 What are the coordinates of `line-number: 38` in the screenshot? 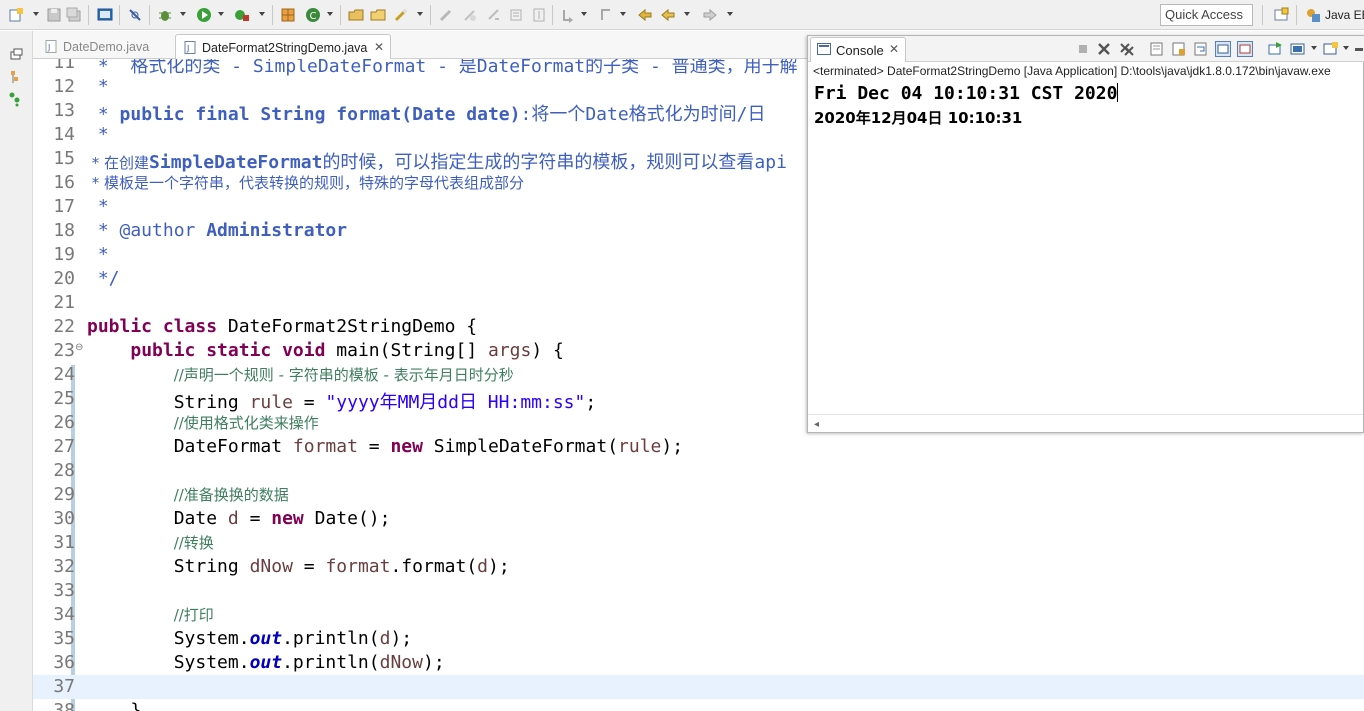 It's located at (64, 705).